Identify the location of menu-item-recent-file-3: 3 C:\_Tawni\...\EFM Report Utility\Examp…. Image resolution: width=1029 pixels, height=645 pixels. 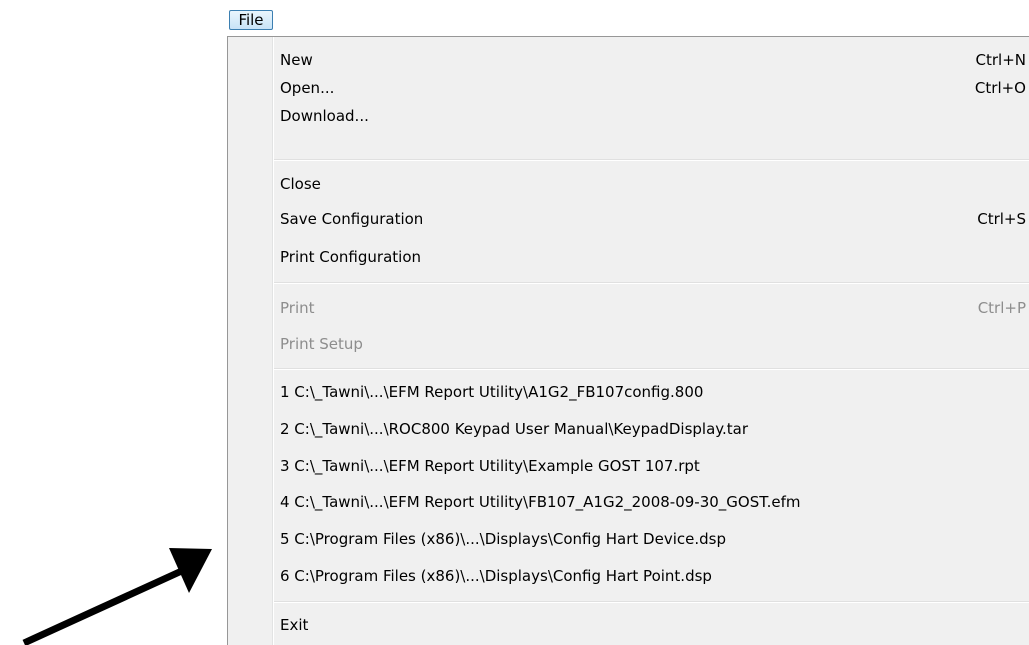
(653, 466).